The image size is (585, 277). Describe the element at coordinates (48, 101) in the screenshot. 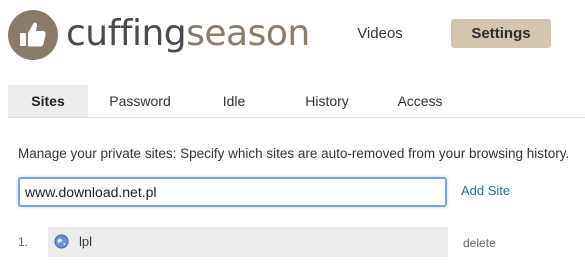

I see `tab-sites: Sites` at that location.